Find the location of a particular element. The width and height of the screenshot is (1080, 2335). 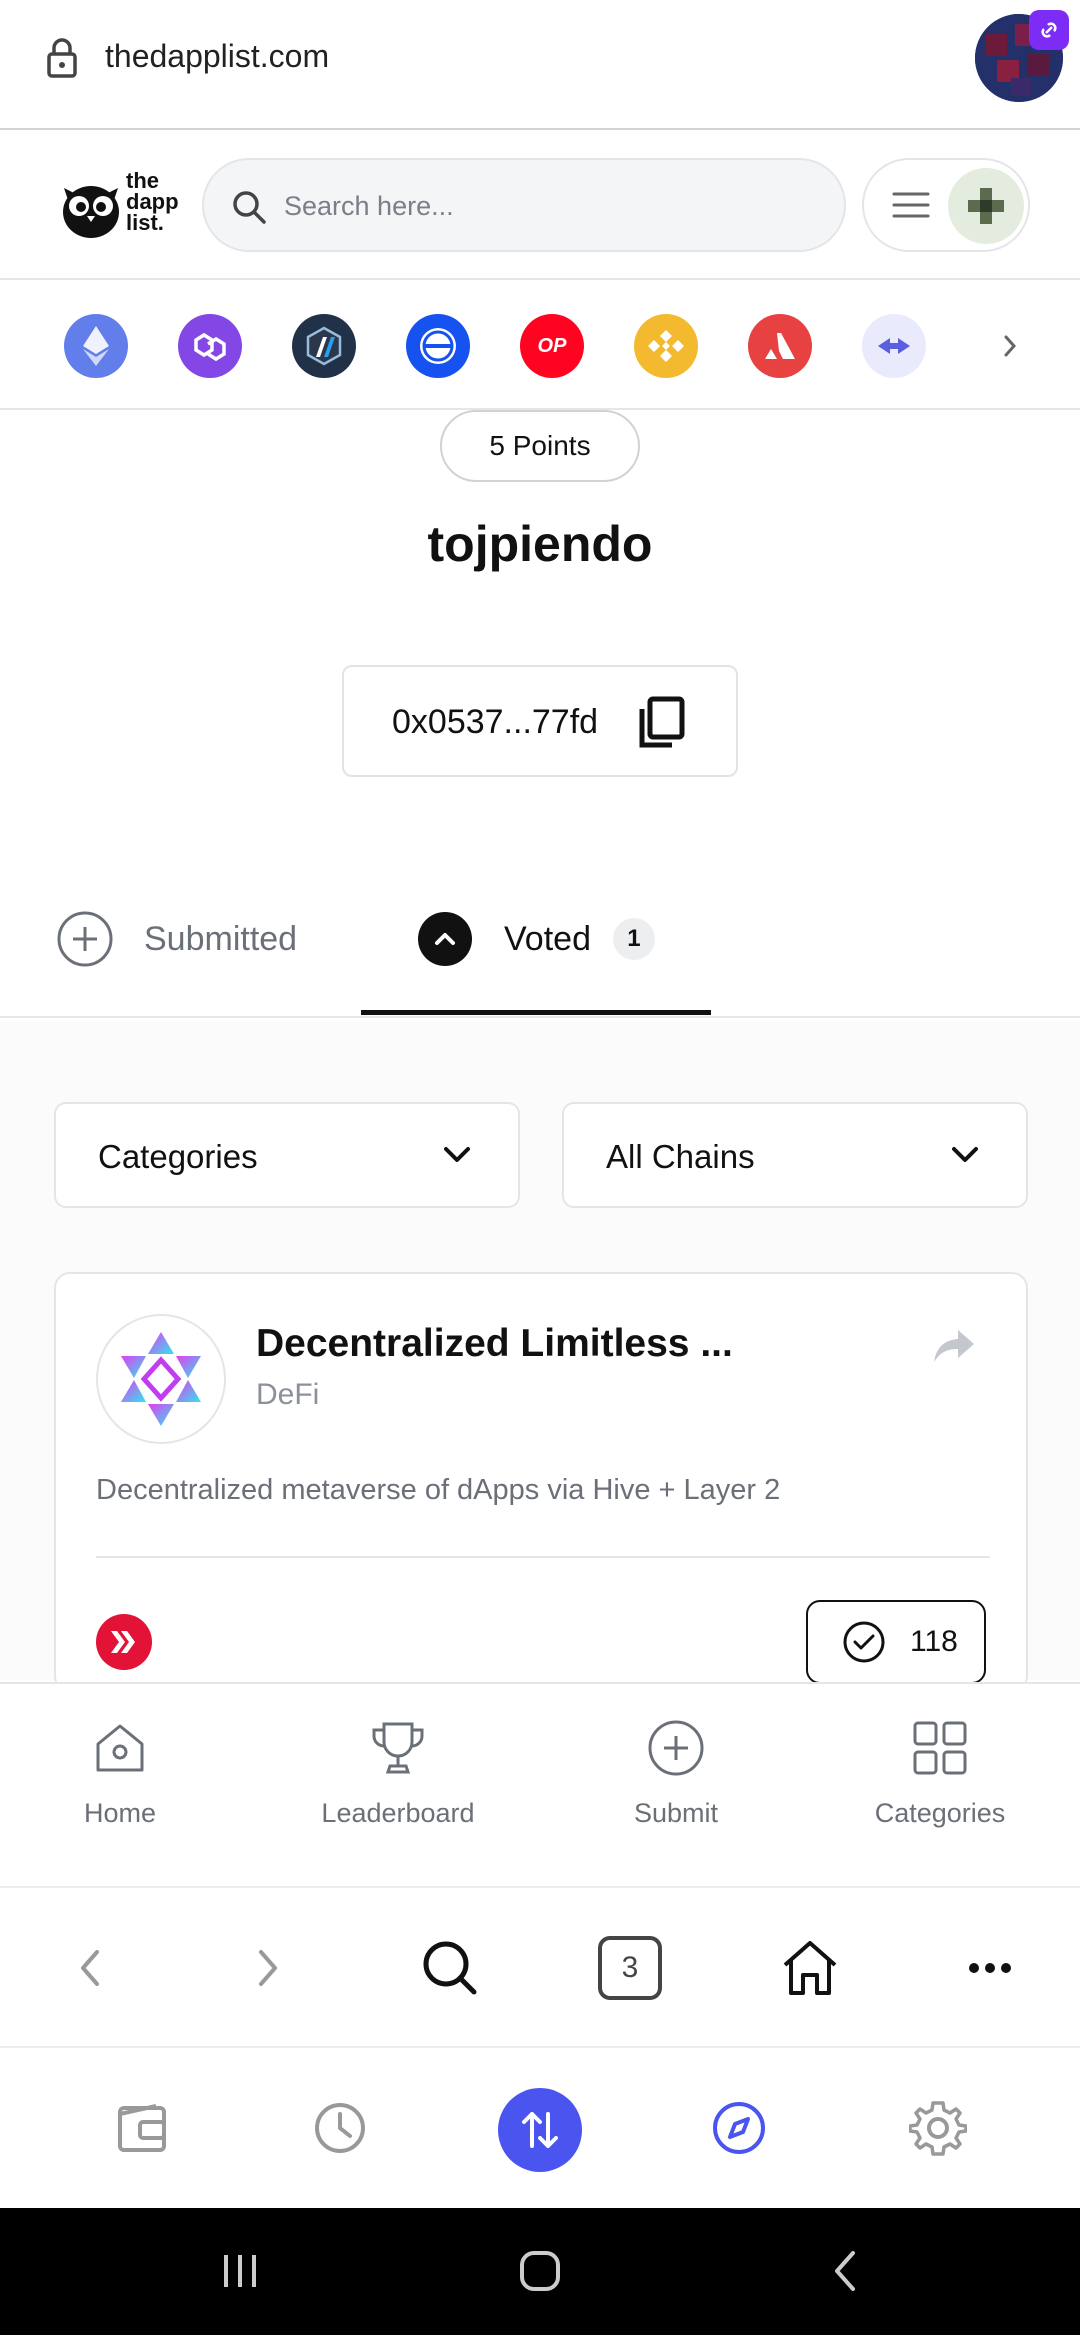

wallet-address: 0x0537...77fd is located at coordinates (495, 722).